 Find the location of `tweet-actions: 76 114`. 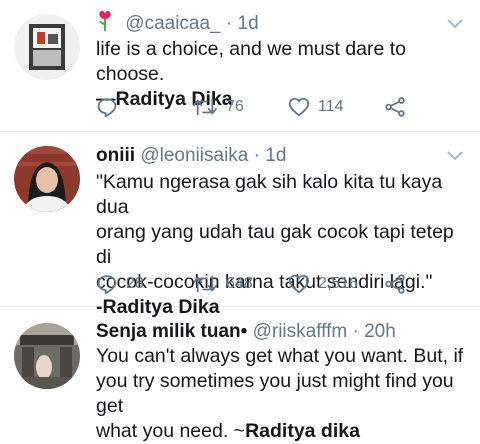

tweet-actions: 76 114 is located at coordinates (280, 107).